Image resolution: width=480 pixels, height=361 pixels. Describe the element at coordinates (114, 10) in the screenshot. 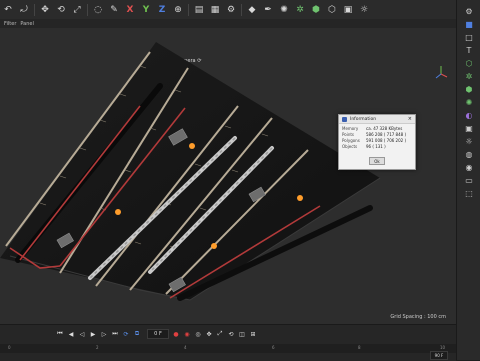

I see `brush-icon: ✎` at that location.